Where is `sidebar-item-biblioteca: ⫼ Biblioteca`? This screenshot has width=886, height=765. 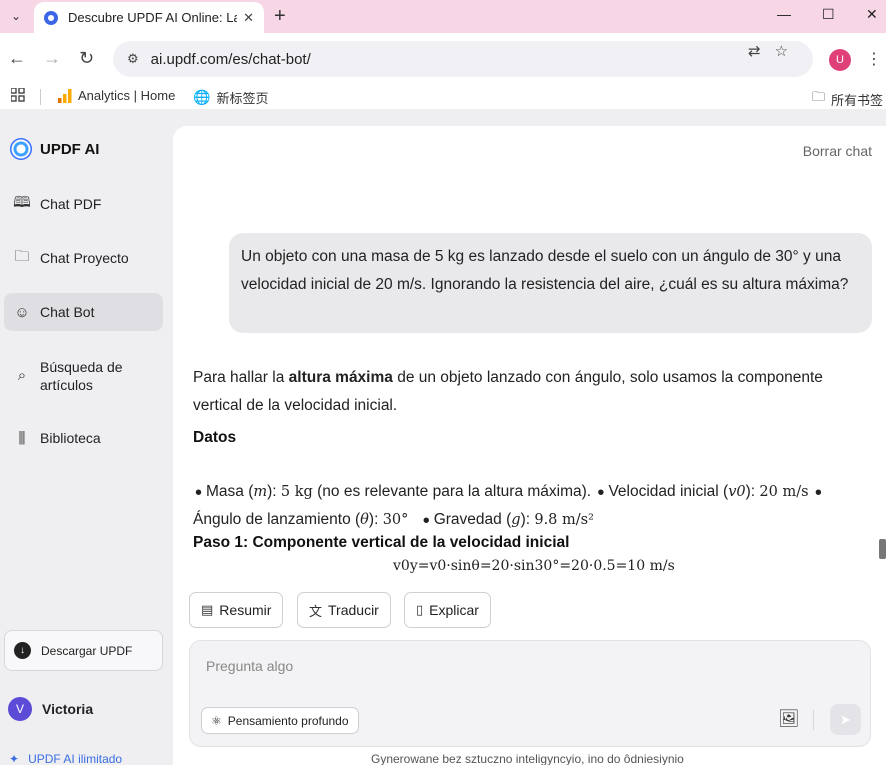 sidebar-item-biblioteca: ⫼ Biblioteca is located at coordinates (83, 438).